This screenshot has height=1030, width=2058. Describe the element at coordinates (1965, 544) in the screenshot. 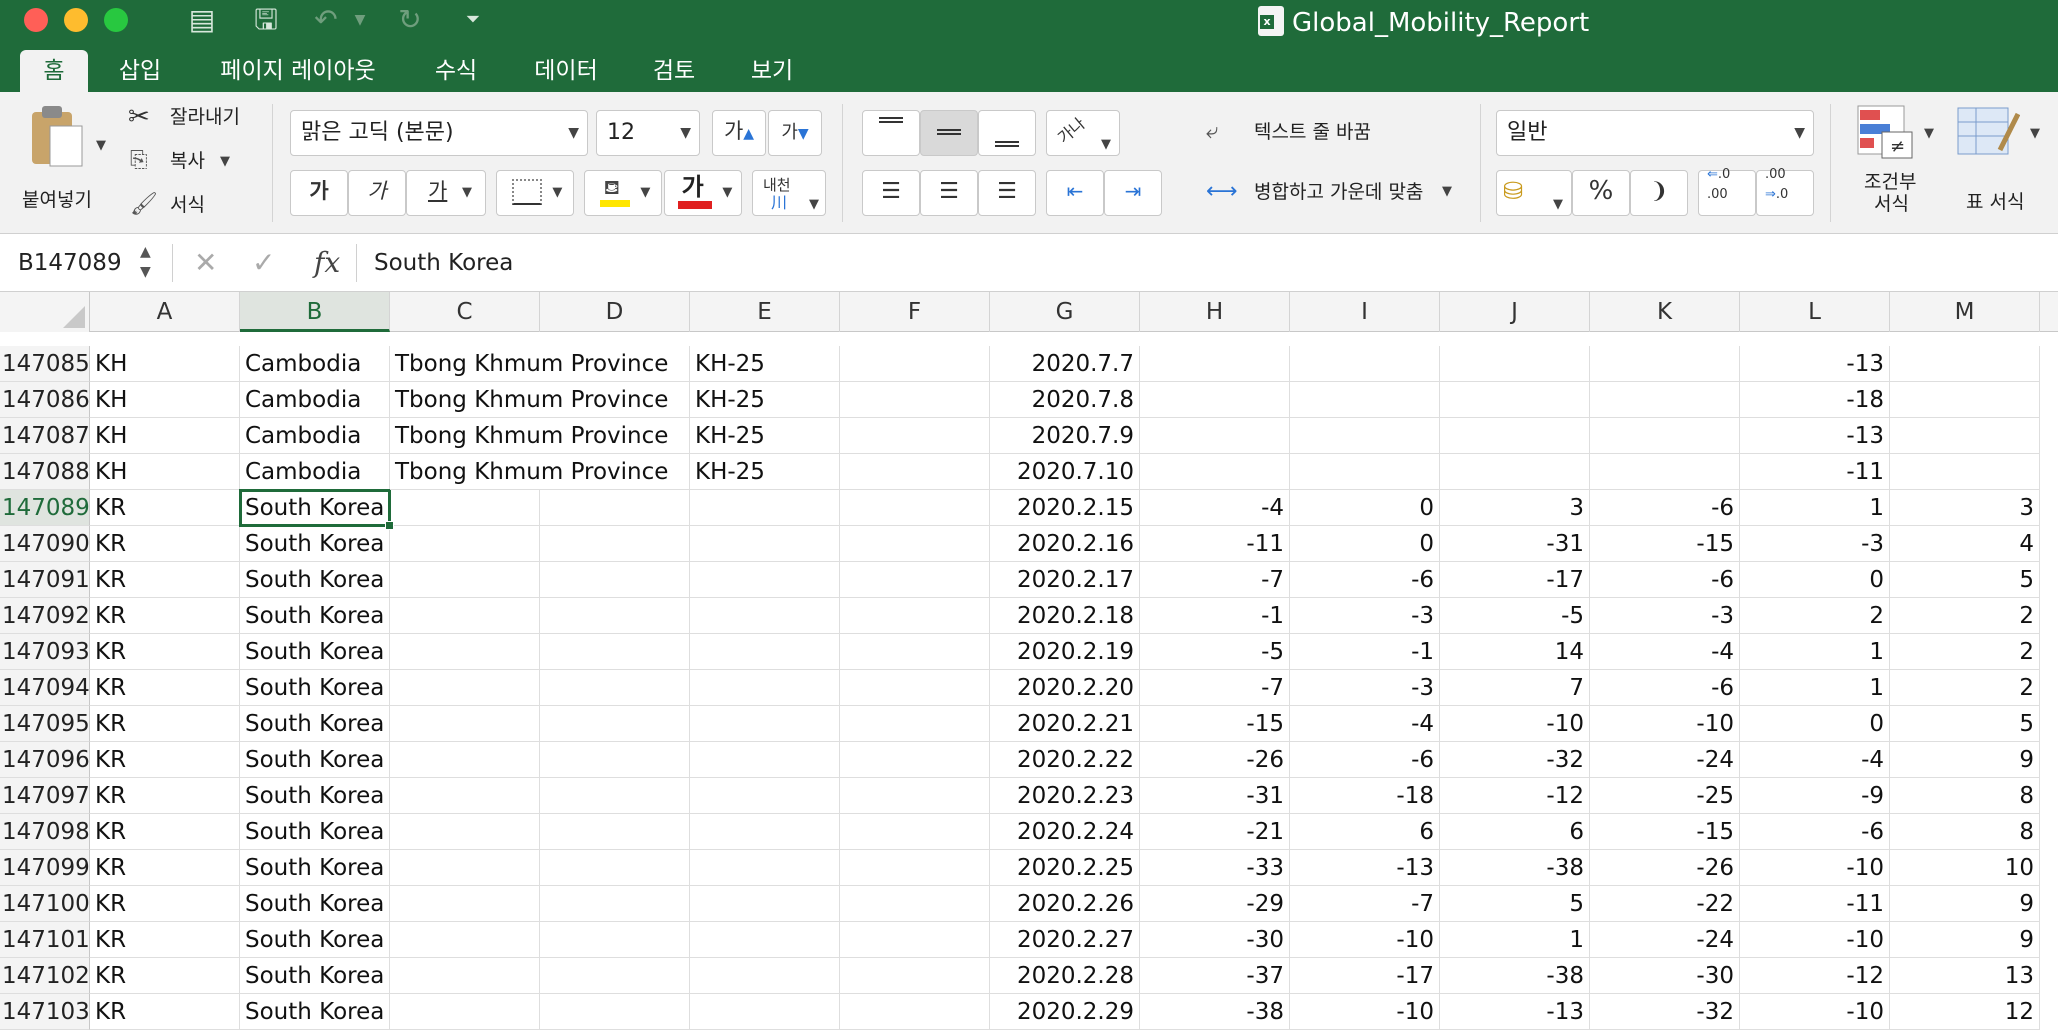

I see `cell-m147090: 4` at that location.